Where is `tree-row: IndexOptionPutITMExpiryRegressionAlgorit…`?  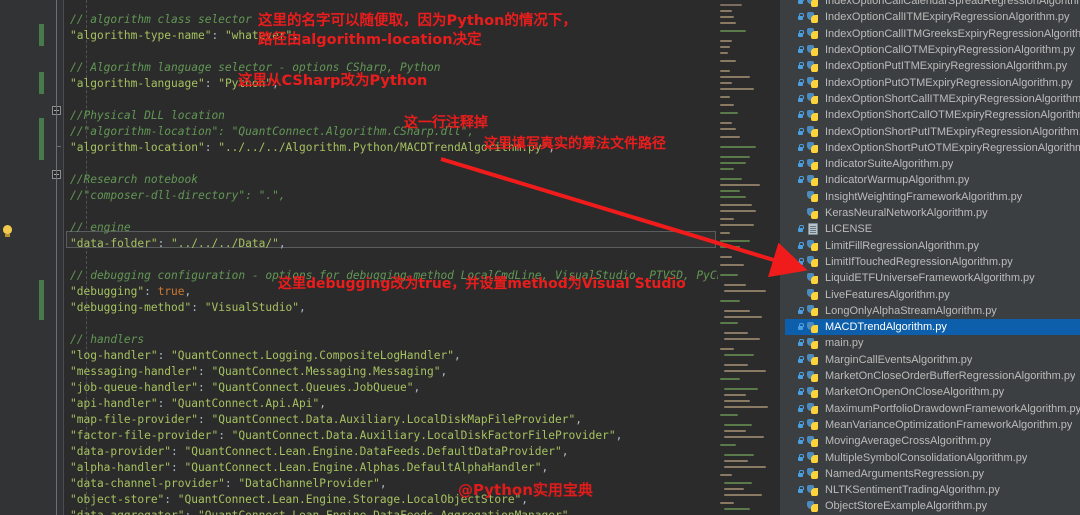 tree-row: IndexOptionPutITMExpiryRegressionAlgorit… is located at coordinates (932, 66).